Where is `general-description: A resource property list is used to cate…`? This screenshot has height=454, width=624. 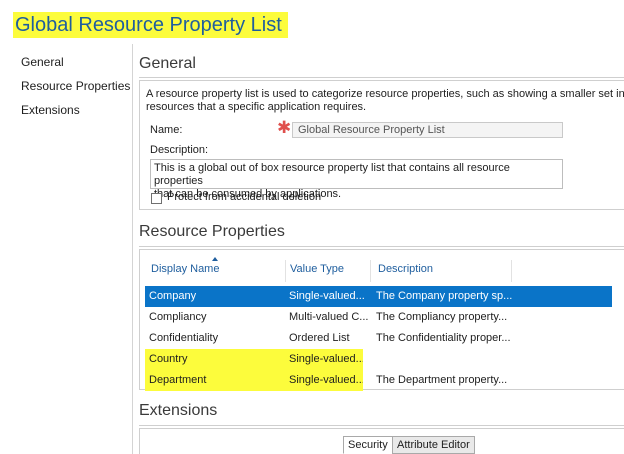 general-description: A resource property list is used to cate… is located at coordinates (385, 100).